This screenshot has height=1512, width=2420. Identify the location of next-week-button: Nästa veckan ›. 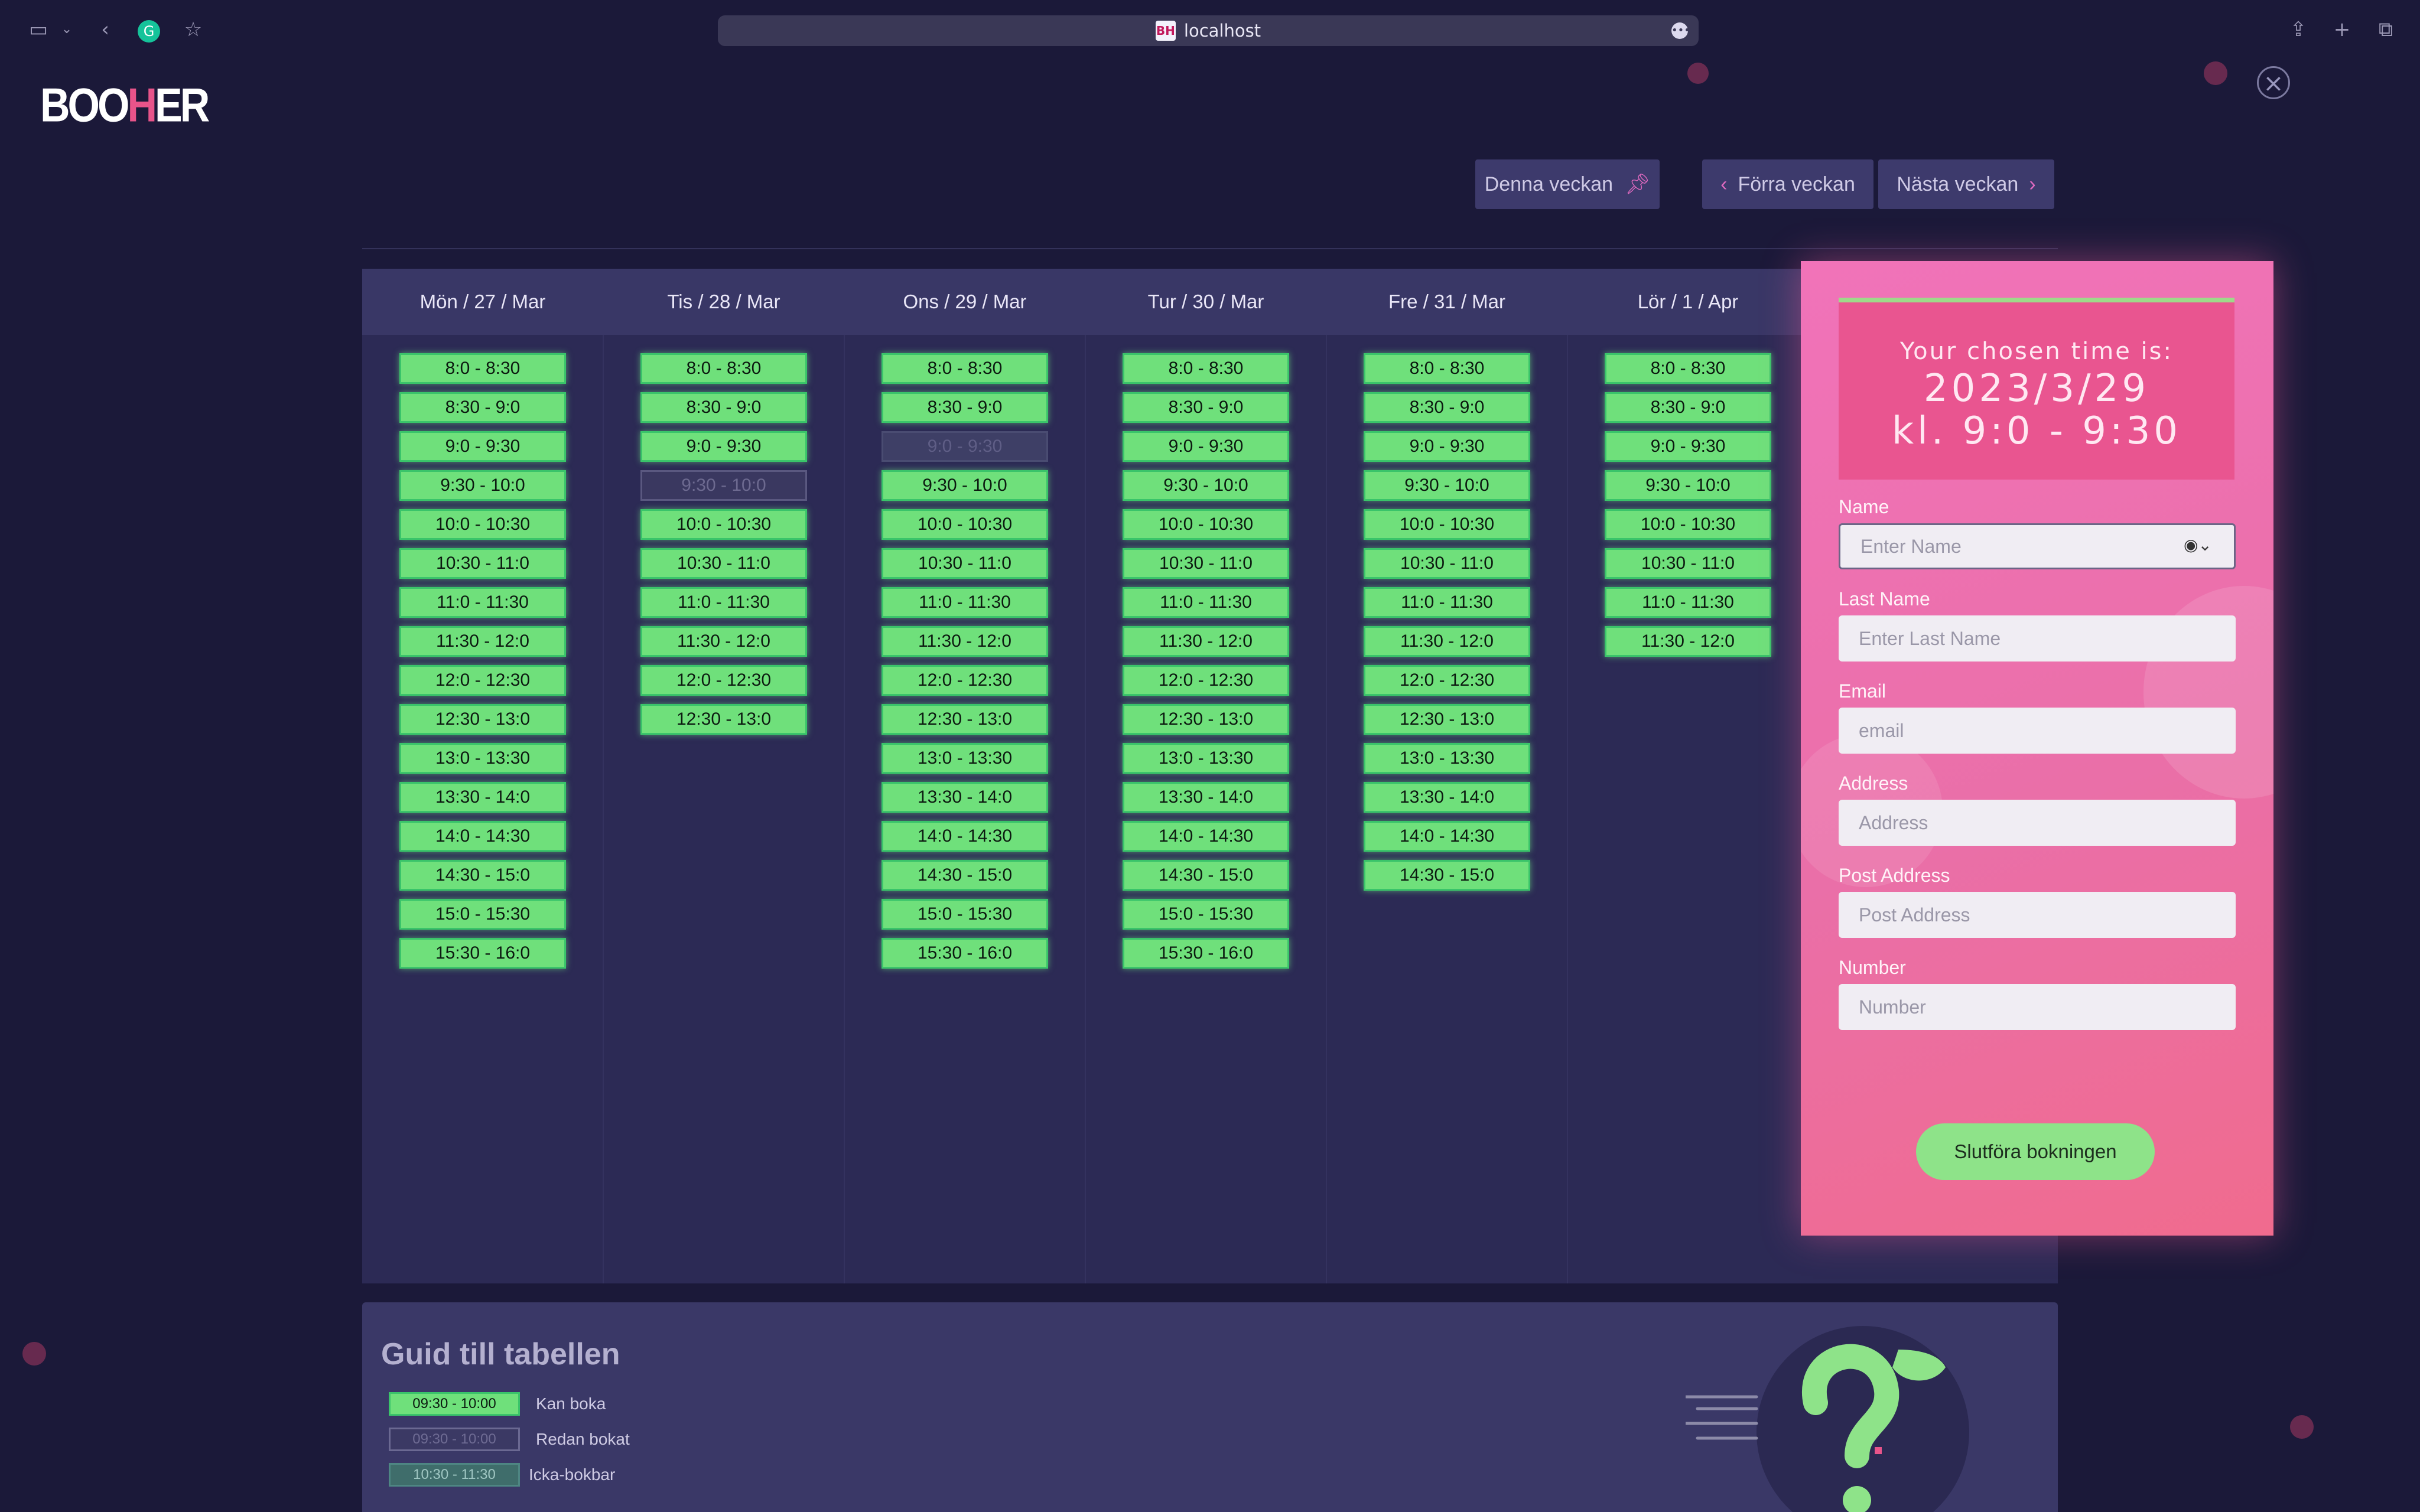
(1966, 184).